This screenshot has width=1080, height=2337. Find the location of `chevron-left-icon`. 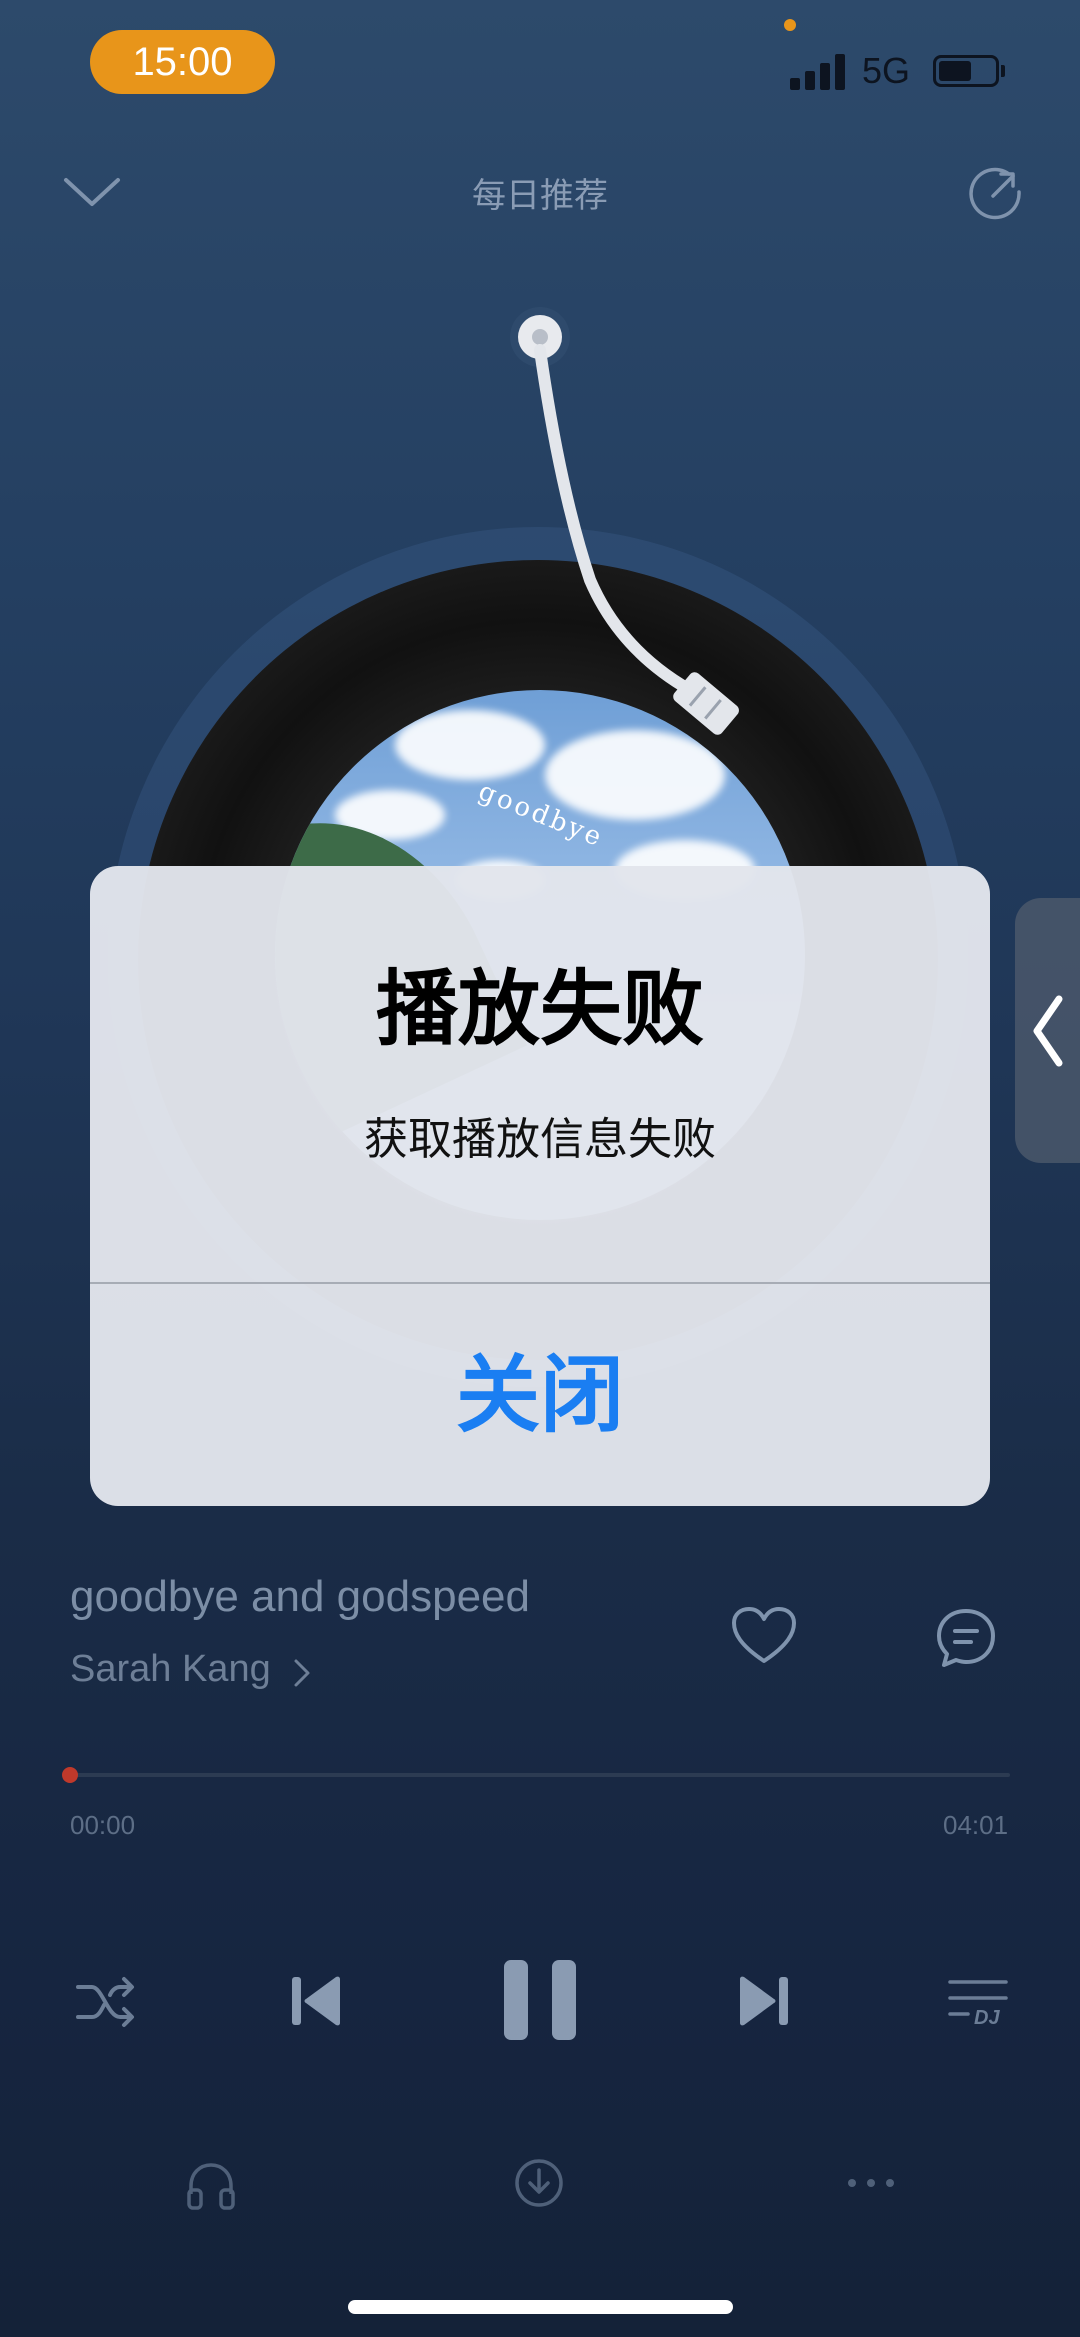

chevron-left-icon is located at coordinates (1048, 1031).